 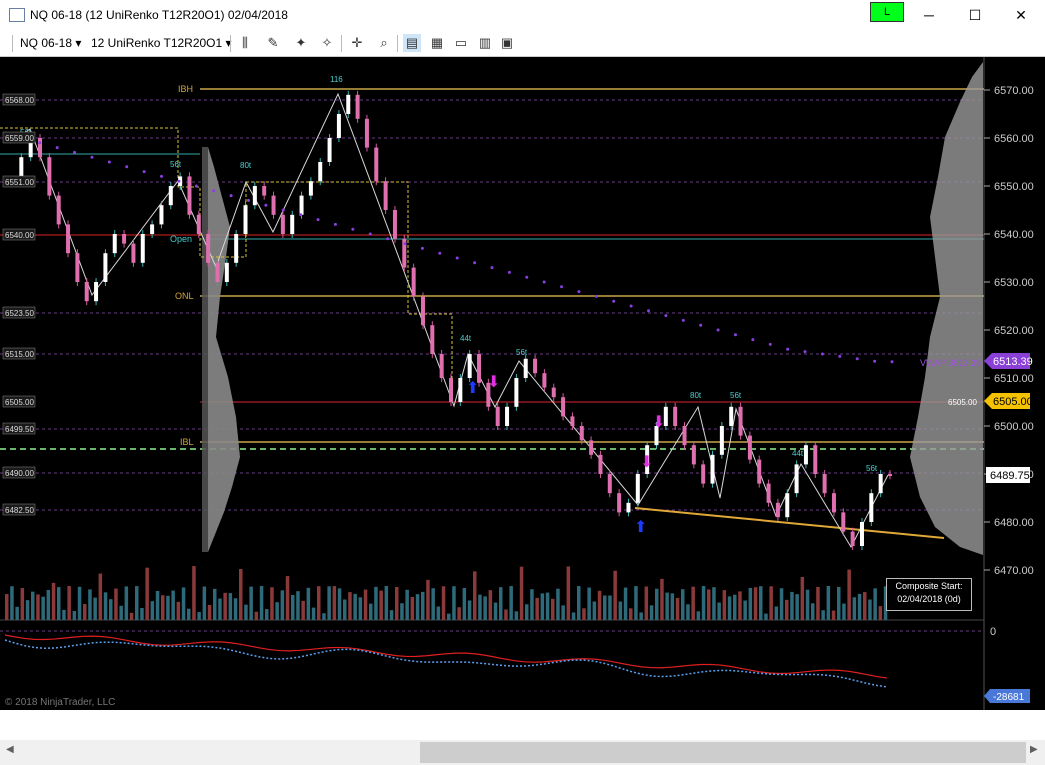 What do you see at coordinates (1014, 187) in the screenshot?
I see `price-tick-label: 6550.00` at bounding box center [1014, 187].